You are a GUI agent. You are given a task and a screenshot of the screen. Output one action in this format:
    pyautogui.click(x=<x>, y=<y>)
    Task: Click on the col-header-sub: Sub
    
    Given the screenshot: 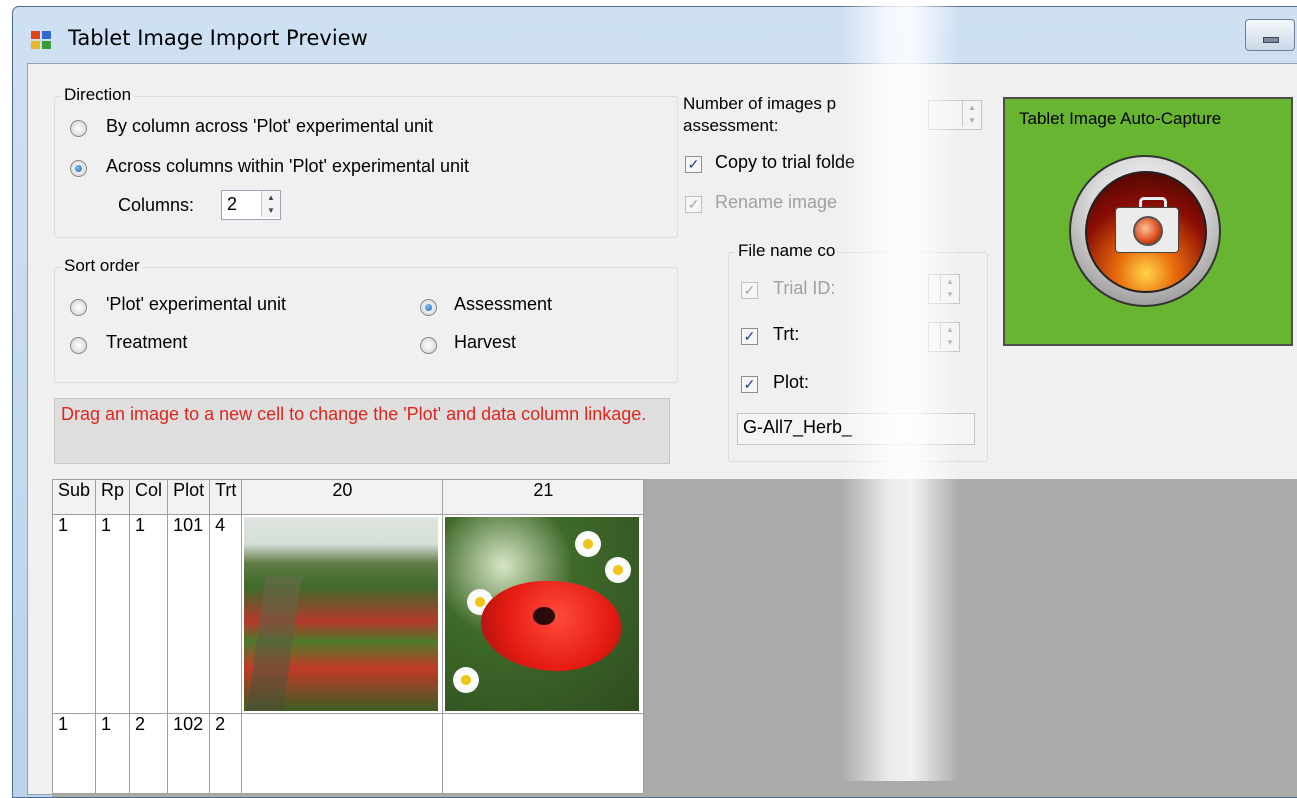 What is the action you would take?
    pyautogui.click(x=74, y=497)
    